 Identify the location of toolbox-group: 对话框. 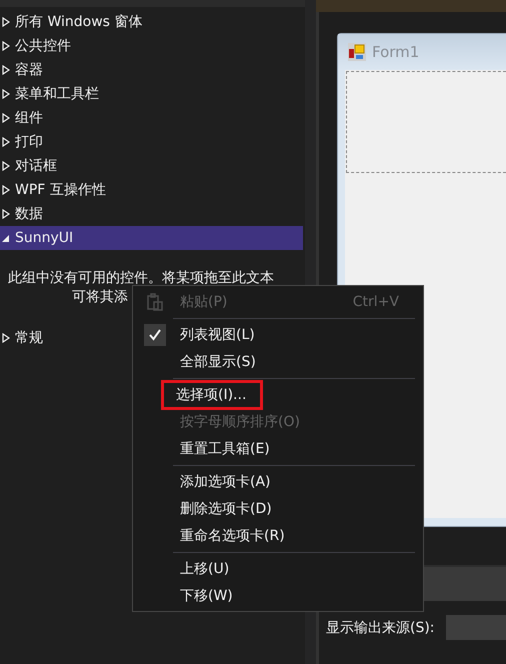
(30, 166).